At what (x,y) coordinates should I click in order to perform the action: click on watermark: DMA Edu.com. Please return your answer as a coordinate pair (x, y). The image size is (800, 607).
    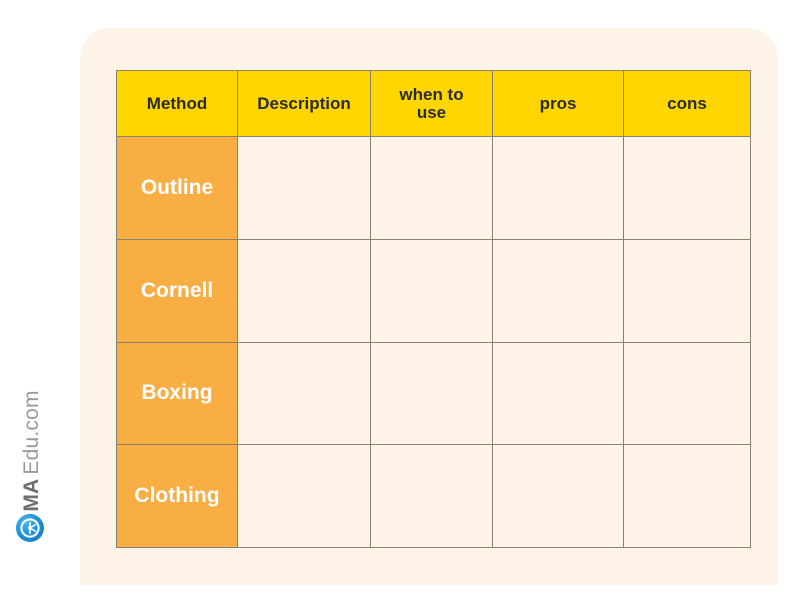
    Looking at the image, I should click on (33, 450).